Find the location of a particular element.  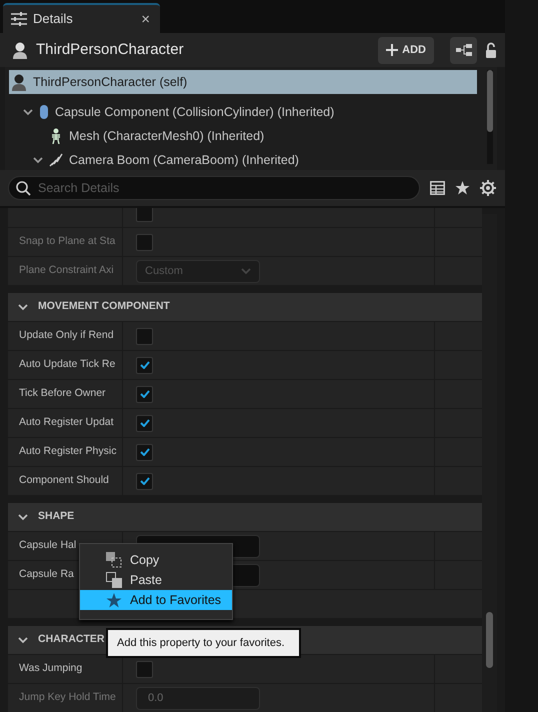

property-label: Capsule Ra is located at coordinates (46, 574).